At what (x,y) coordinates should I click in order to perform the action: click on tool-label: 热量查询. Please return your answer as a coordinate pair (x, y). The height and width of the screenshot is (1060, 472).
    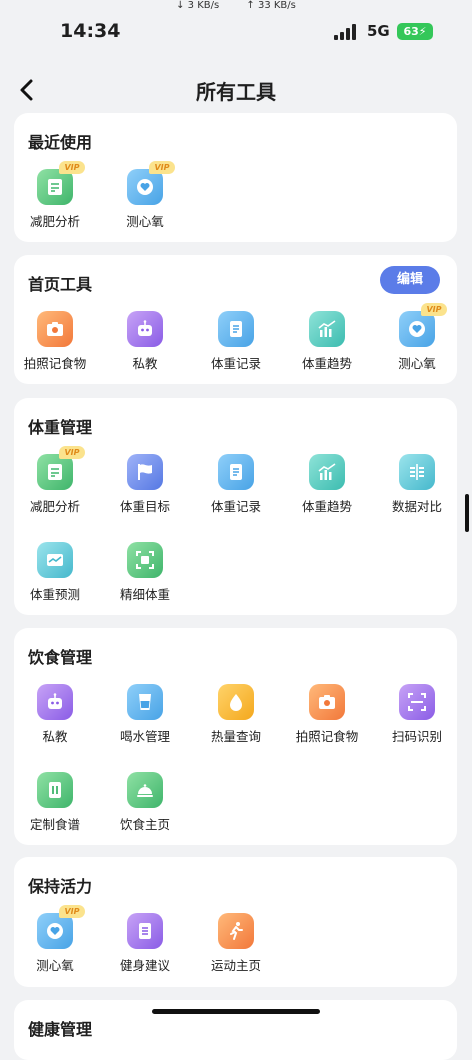
    Looking at the image, I should click on (235, 736).